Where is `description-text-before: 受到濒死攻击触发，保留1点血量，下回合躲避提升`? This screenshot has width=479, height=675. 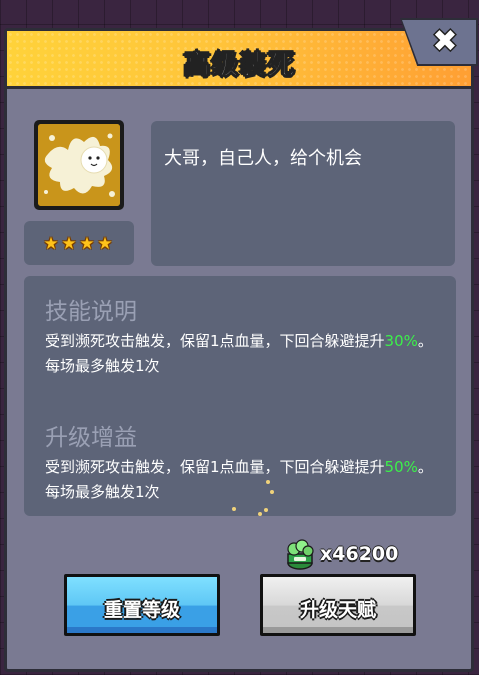
description-text-before: 受到濒死攻击触发，保留1点血量，下回合躲避提升 is located at coordinates (215, 341).